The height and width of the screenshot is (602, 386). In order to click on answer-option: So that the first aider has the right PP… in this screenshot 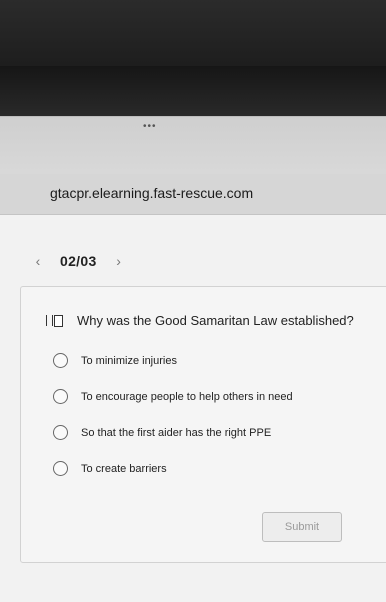, I will do `click(162, 432)`.